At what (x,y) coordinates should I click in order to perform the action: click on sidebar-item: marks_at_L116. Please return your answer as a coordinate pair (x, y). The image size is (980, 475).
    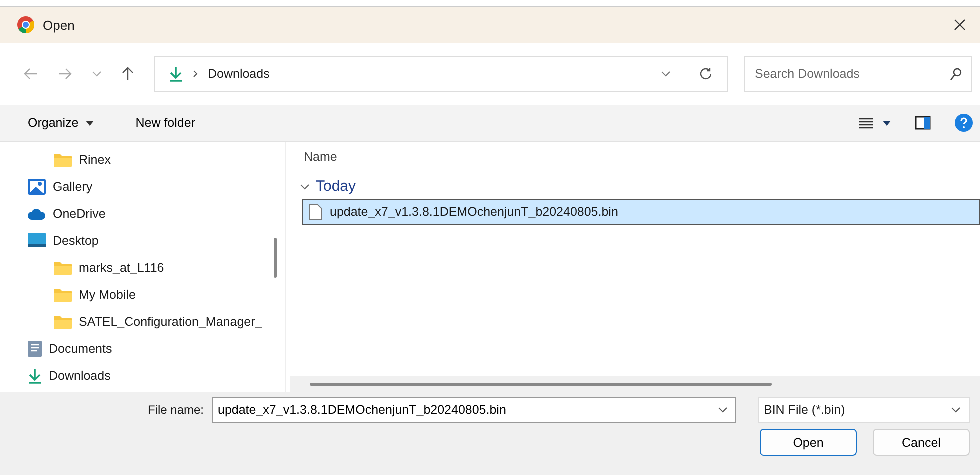
    Looking at the image, I should click on (121, 267).